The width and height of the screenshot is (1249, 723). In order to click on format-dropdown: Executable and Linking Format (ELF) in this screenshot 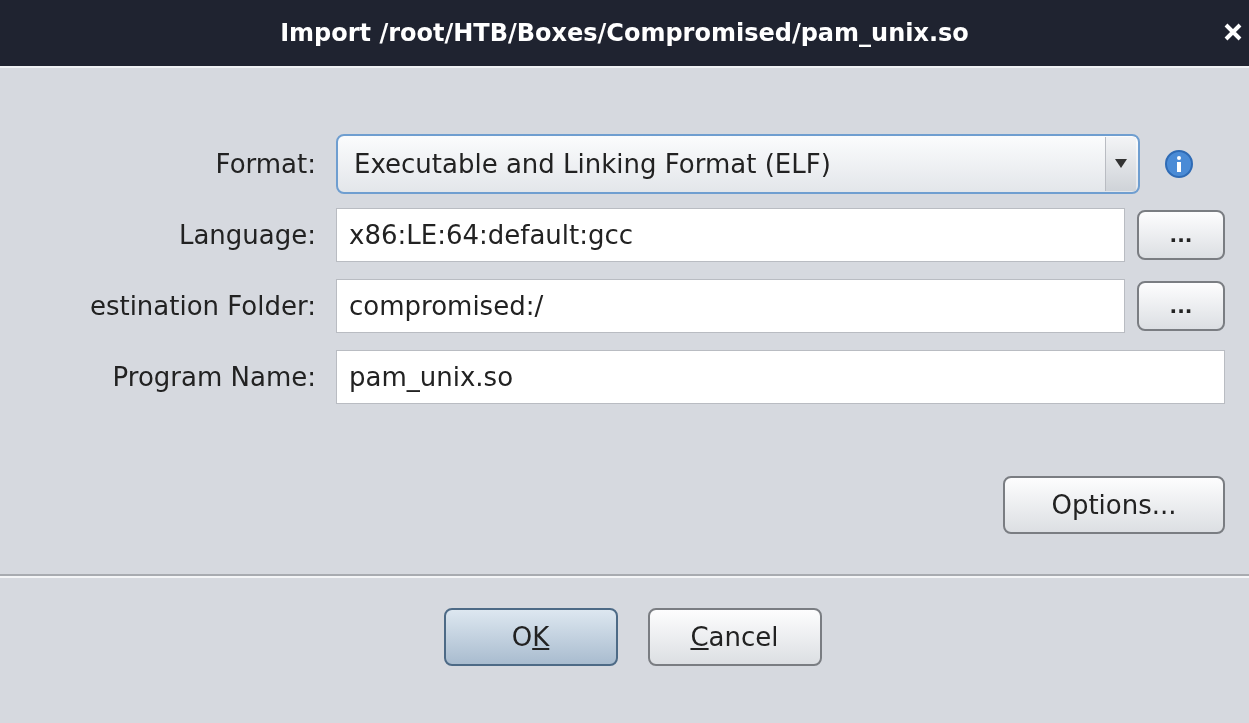, I will do `click(738, 164)`.